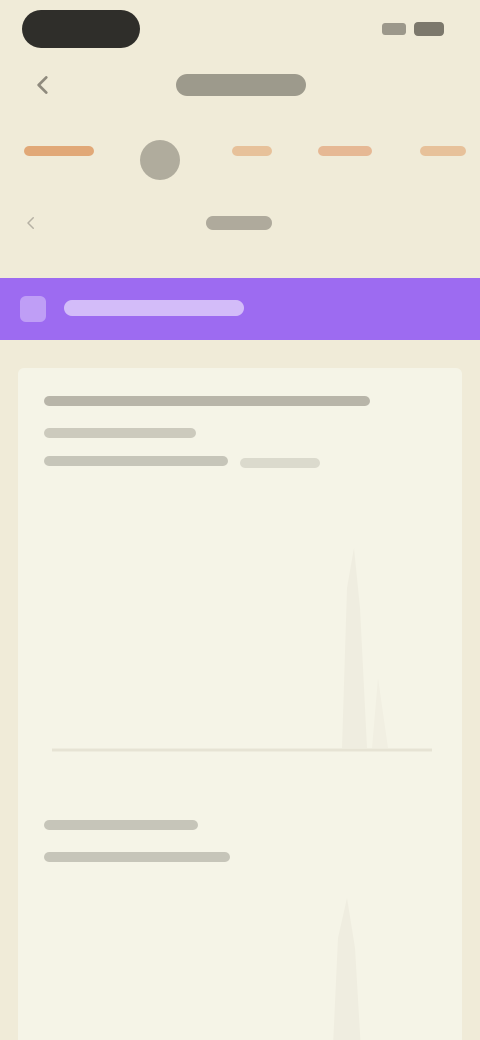 This screenshot has width=480, height=1040. Describe the element at coordinates (413, 29) in the screenshot. I see `status-icons` at that location.